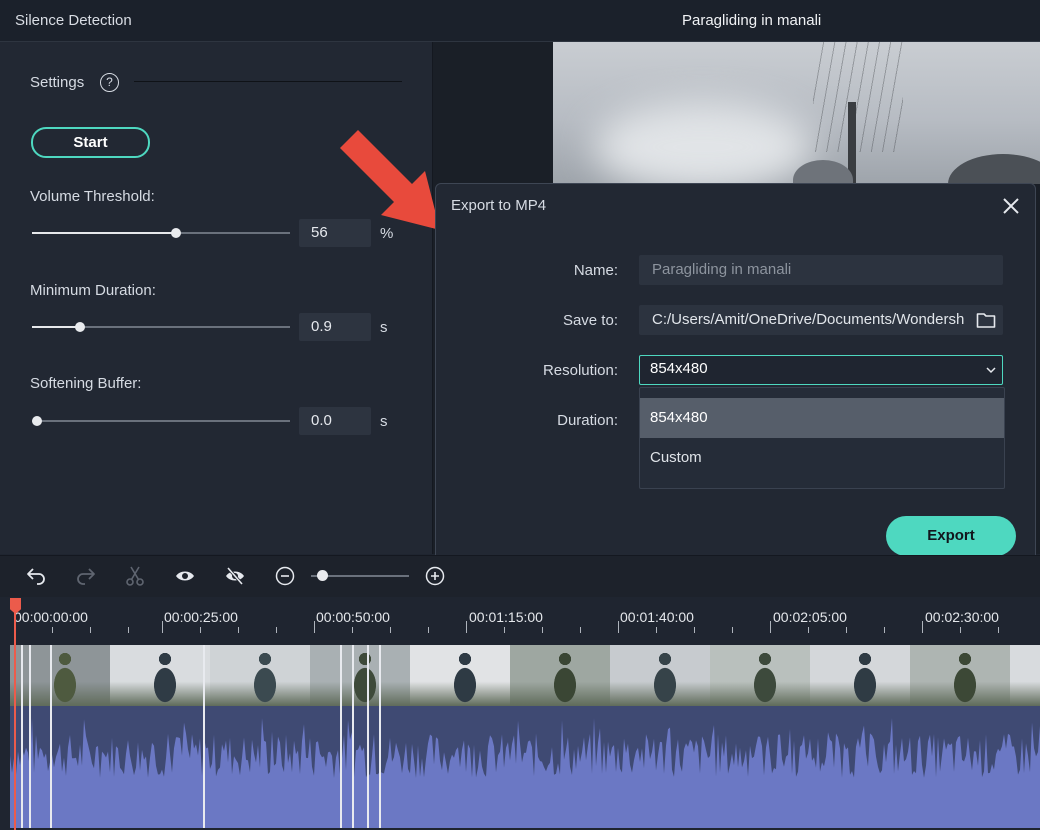 Image resolution: width=1040 pixels, height=830 pixels. Describe the element at coordinates (435, 576) in the screenshot. I see `zoom-in-icon` at that location.